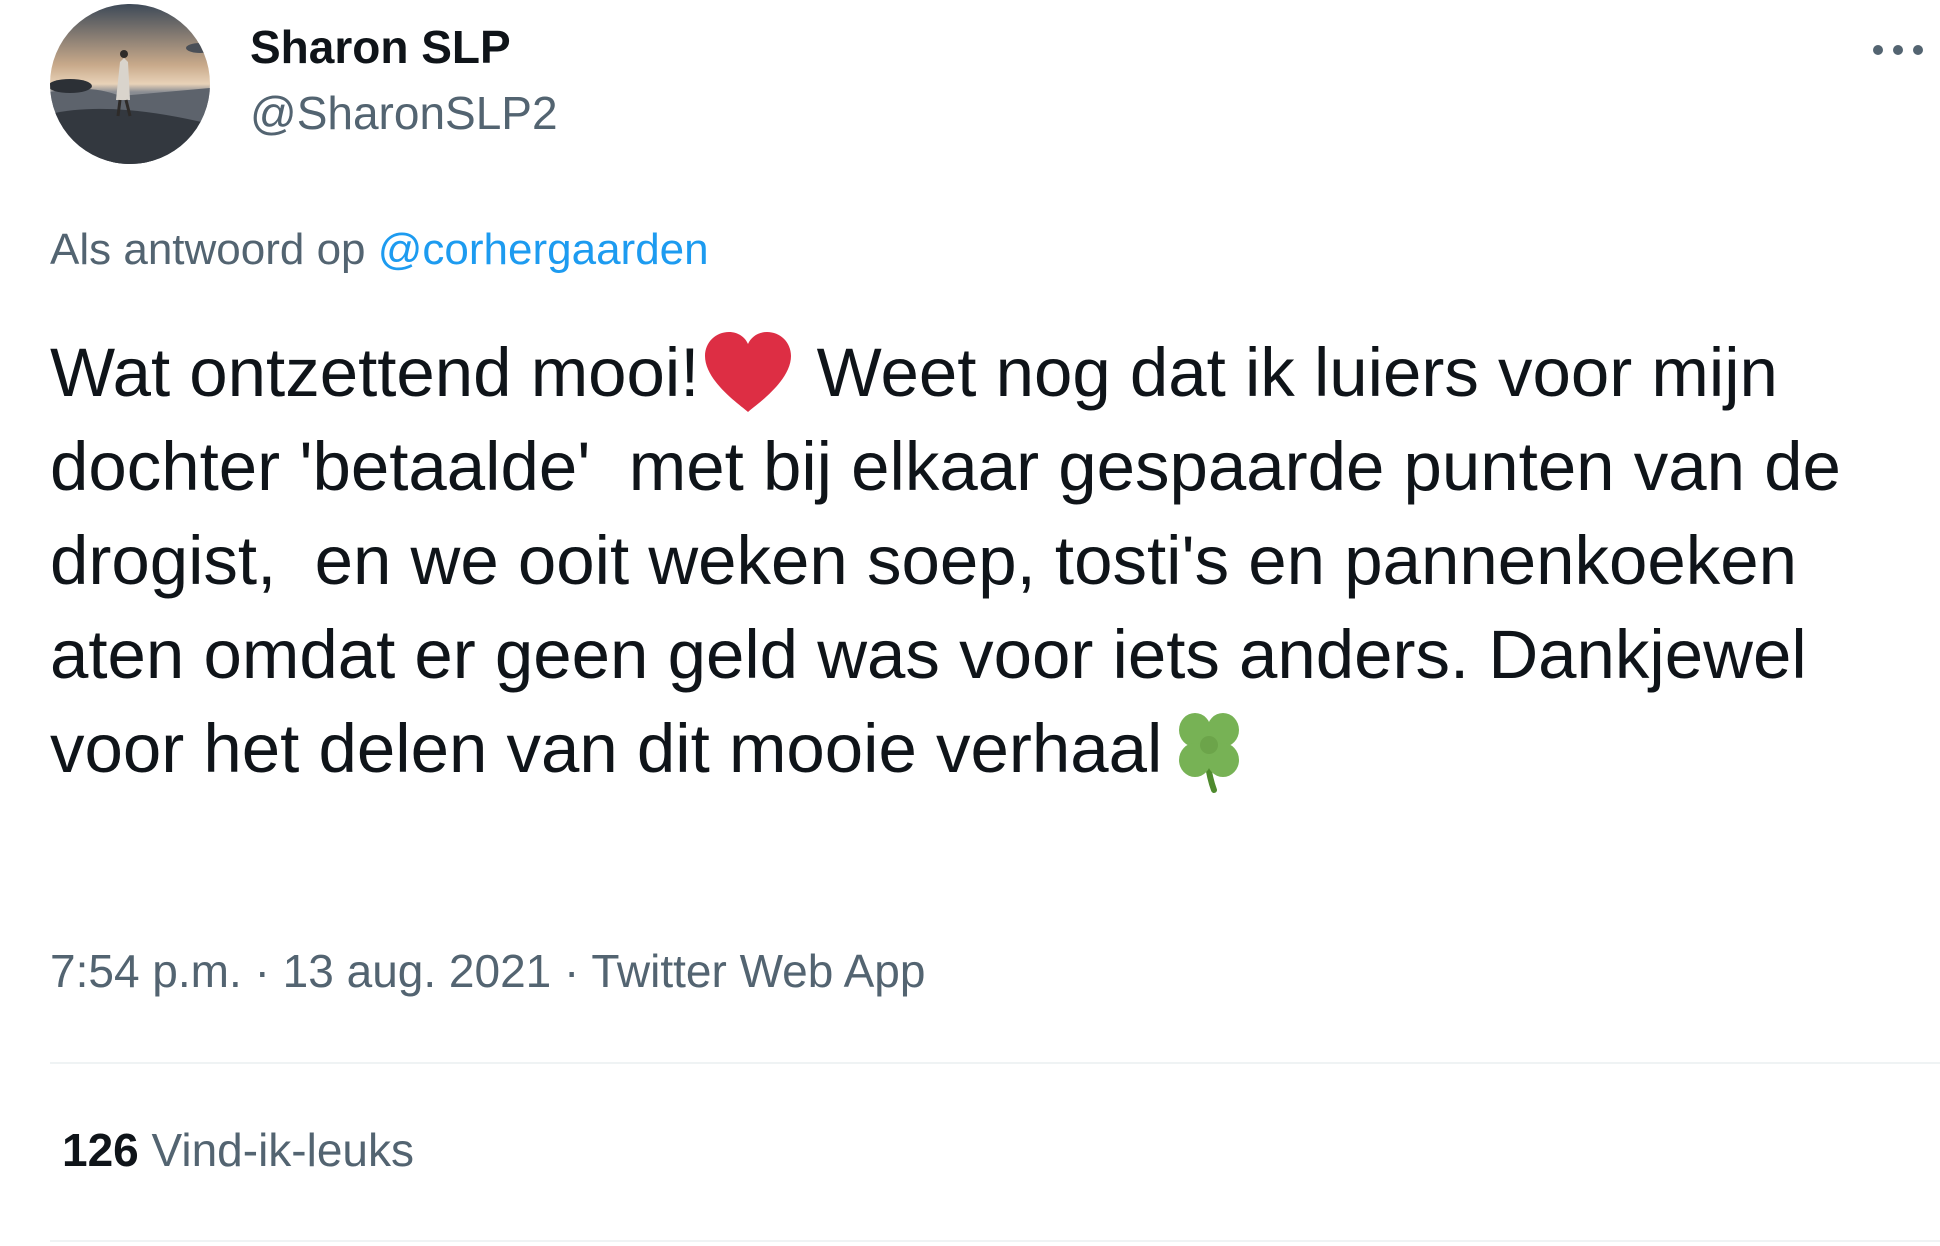 The image size is (1940, 1246). I want to click on author-handle: @SharonSLP2, so click(404, 113).